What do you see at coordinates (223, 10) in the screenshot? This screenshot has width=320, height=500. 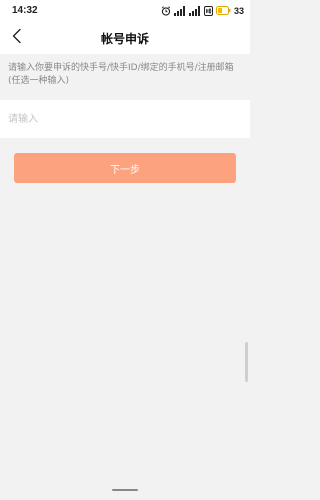 I see `battery-icon` at bounding box center [223, 10].